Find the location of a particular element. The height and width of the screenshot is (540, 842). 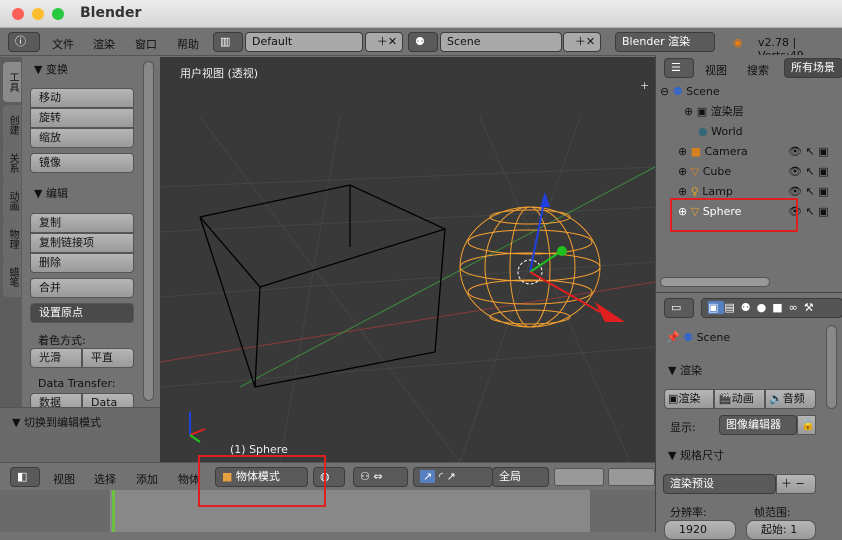

minimize-button is located at coordinates (38, 14).